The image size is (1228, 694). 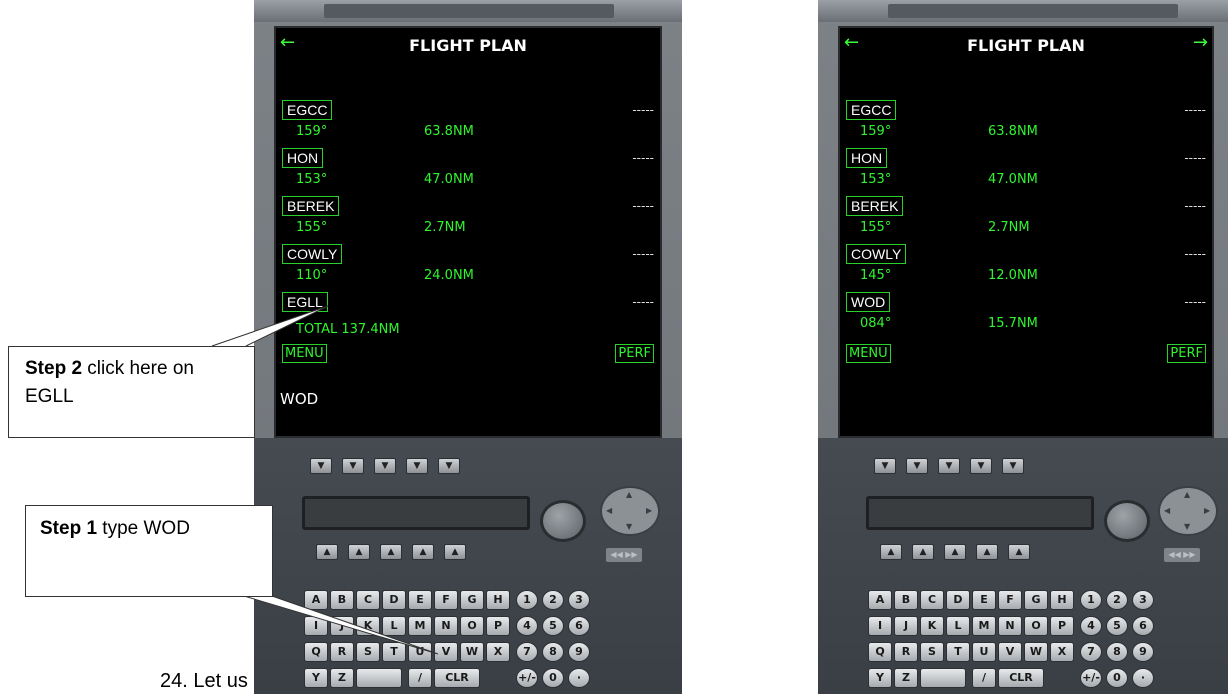 What do you see at coordinates (943, 678) in the screenshot?
I see `key-space` at bounding box center [943, 678].